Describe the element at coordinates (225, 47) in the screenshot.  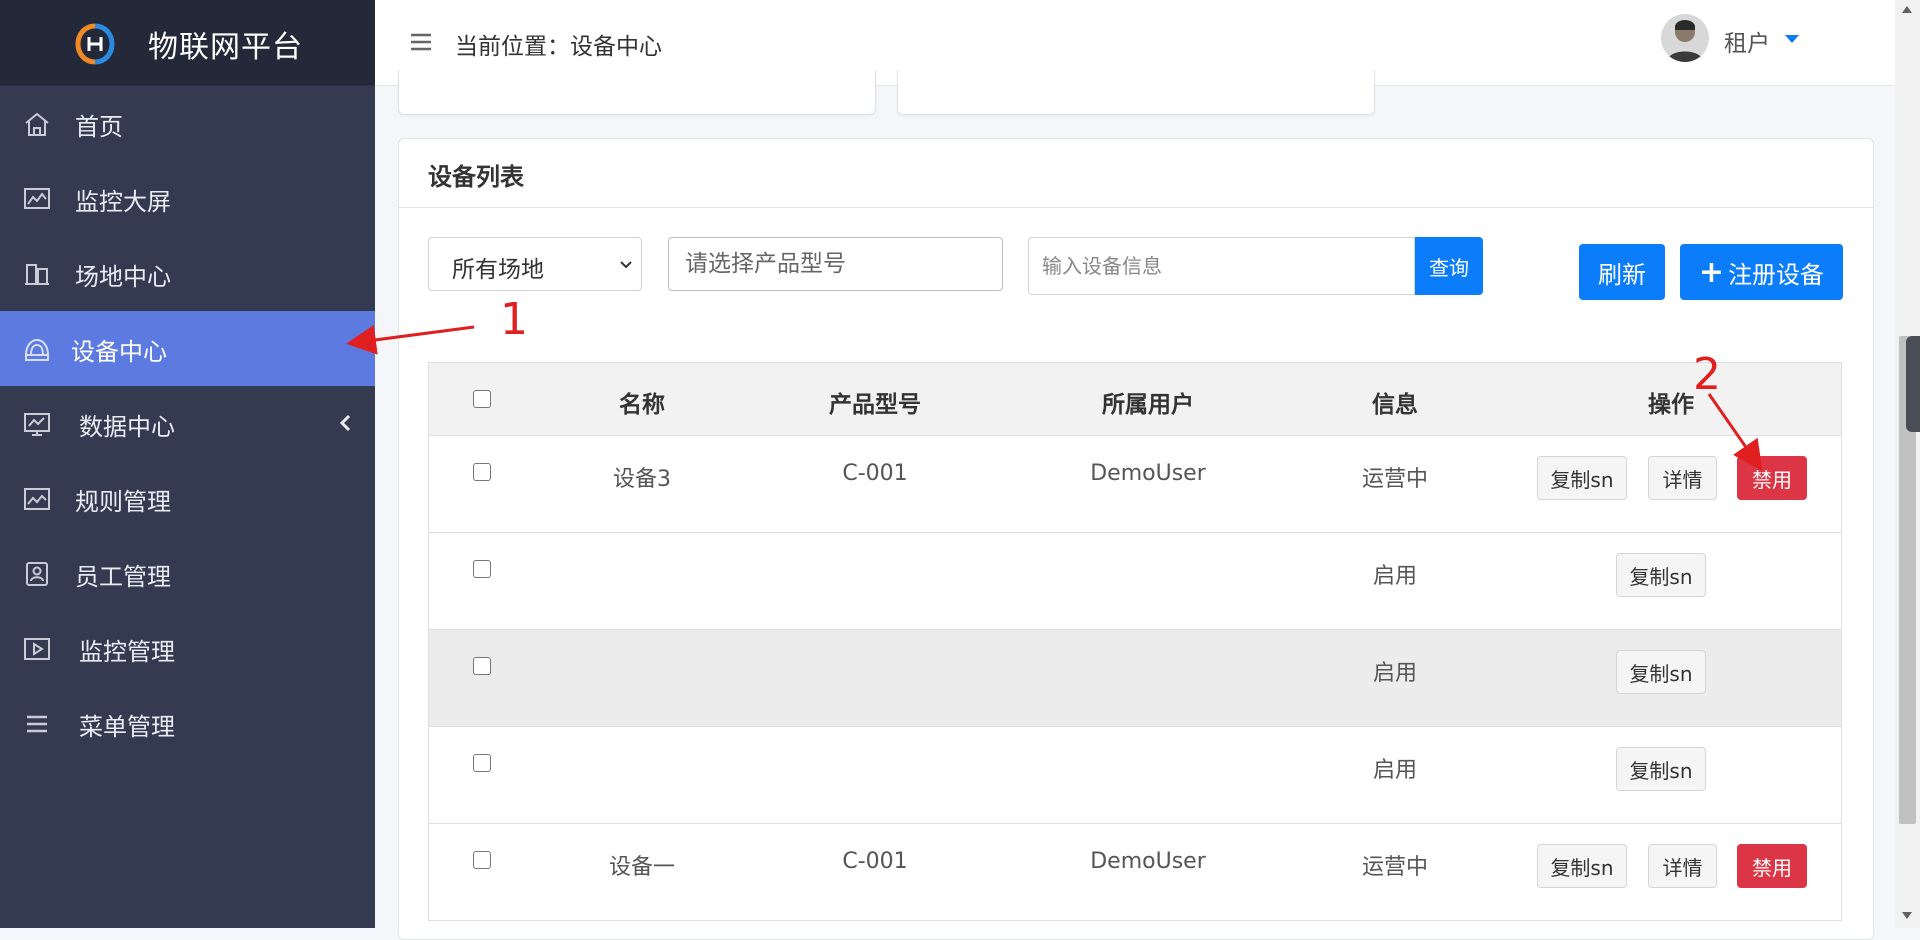
I see `app-title: 物联网平台` at that location.